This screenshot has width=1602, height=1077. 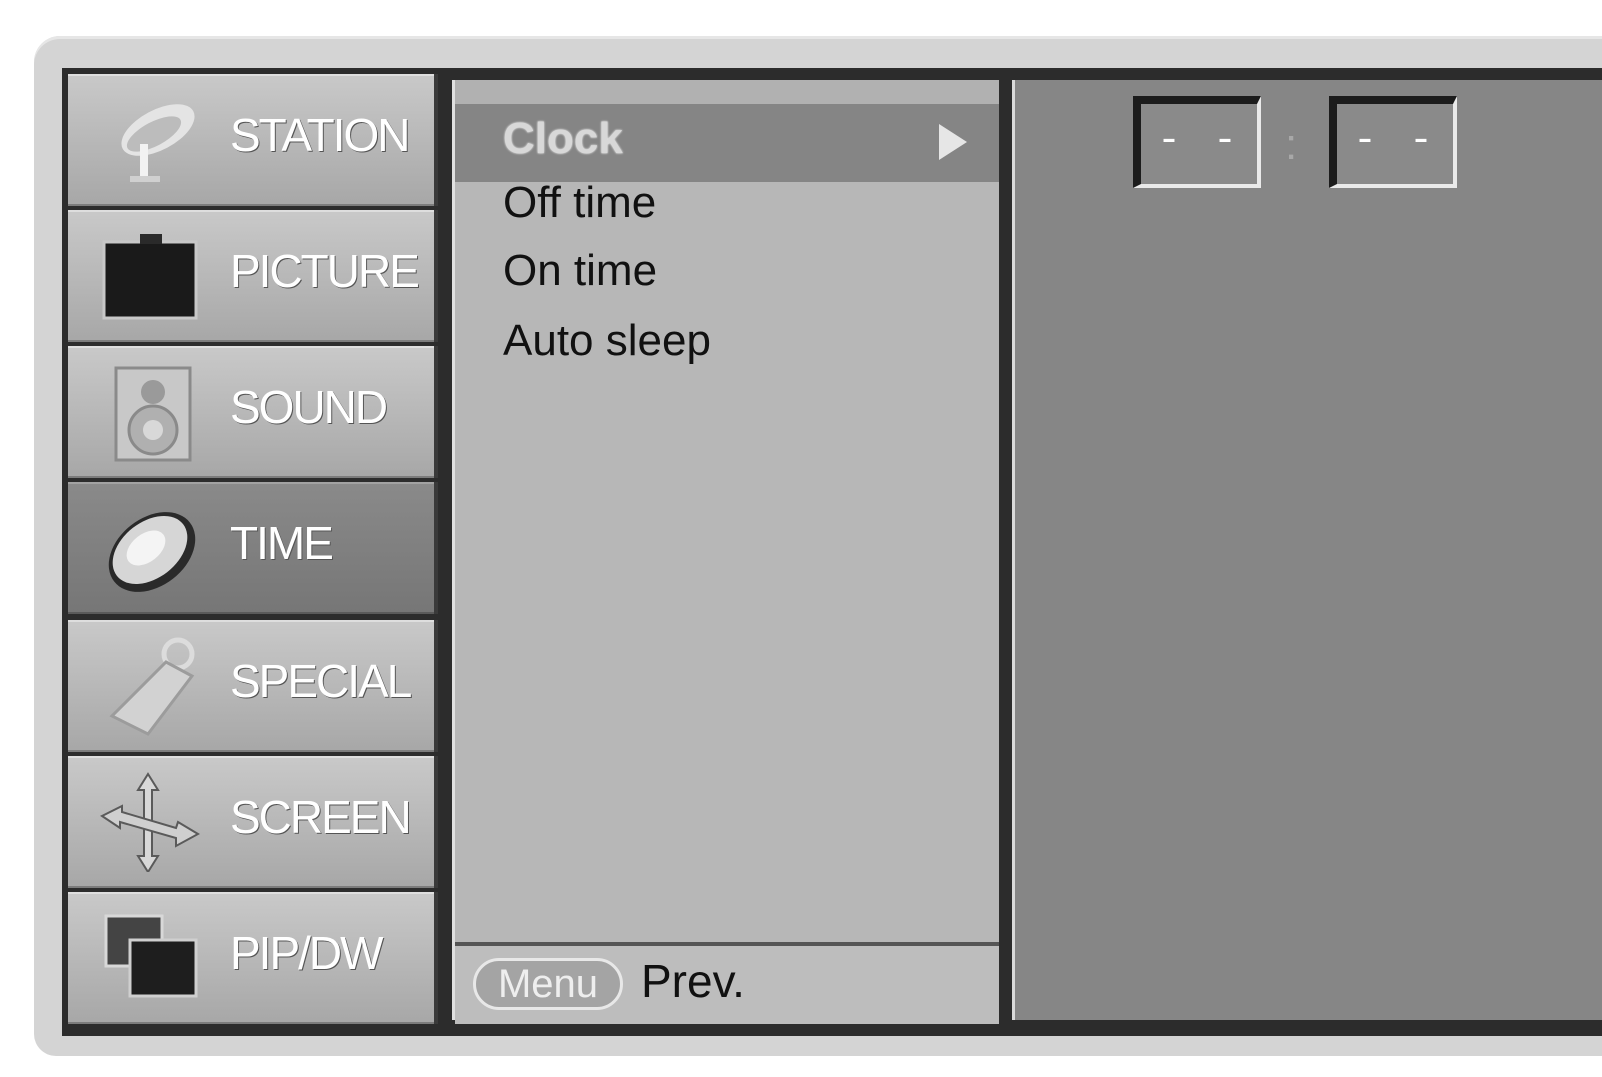 What do you see at coordinates (727, 143) in the screenshot?
I see `submenu-item-clock: Clock` at bounding box center [727, 143].